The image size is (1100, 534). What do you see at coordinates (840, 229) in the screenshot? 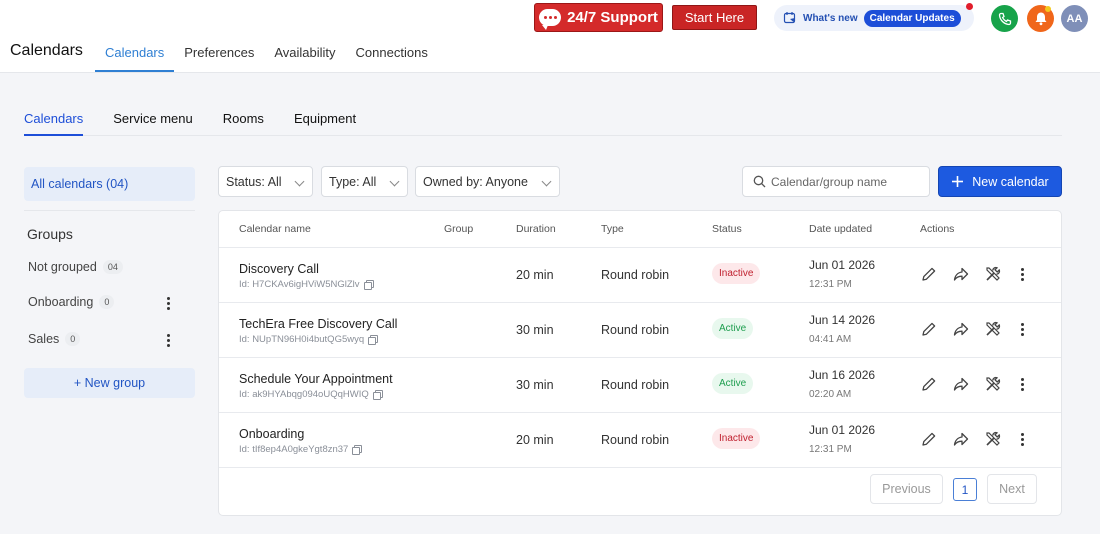
I see `col-header-date-updated: Date updated` at bounding box center [840, 229].